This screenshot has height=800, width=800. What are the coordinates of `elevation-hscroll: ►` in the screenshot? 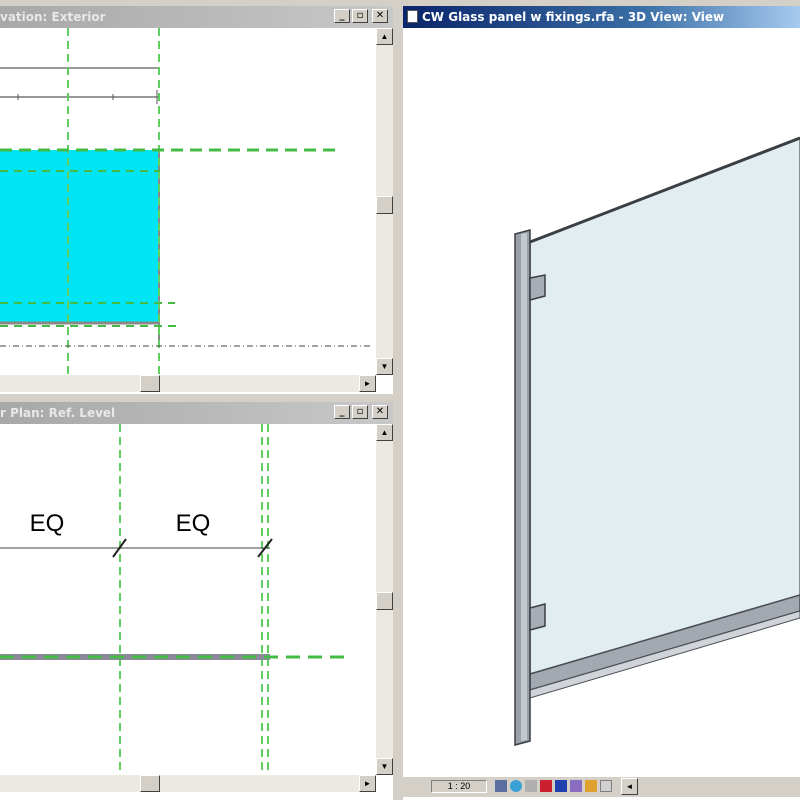 It's located at (188, 383).